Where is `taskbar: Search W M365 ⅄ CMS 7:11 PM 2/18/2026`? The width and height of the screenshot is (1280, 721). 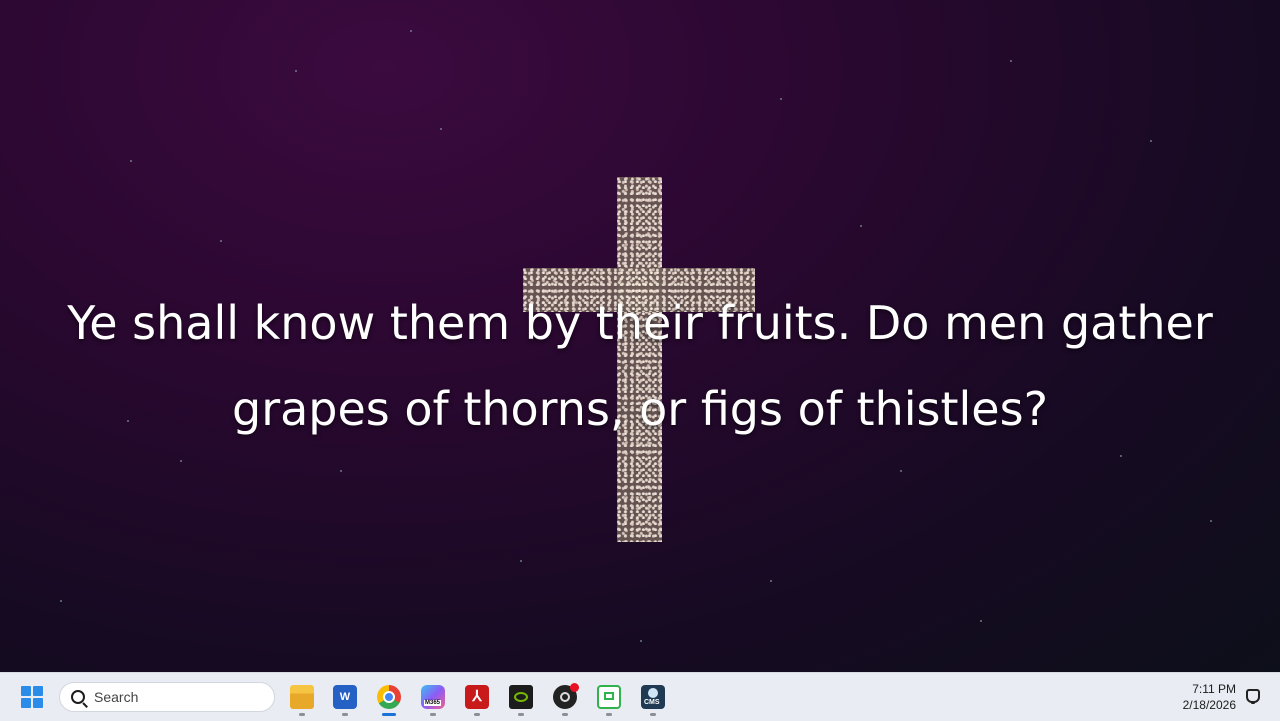 taskbar: Search W M365 ⅄ CMS 7:11 PM 2/18/2026 is located at coordinates (640, 696).